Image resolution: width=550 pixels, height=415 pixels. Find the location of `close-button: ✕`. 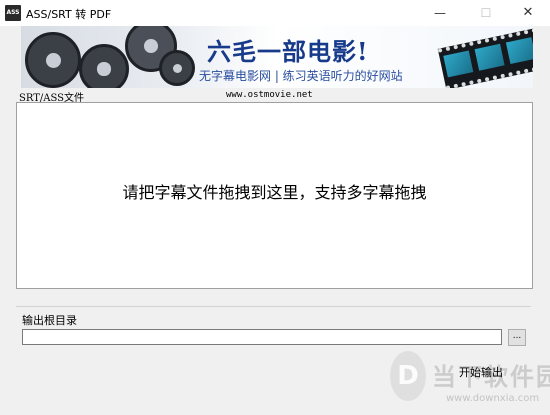

close-button: ✕ is located at coordinates (528, 13).